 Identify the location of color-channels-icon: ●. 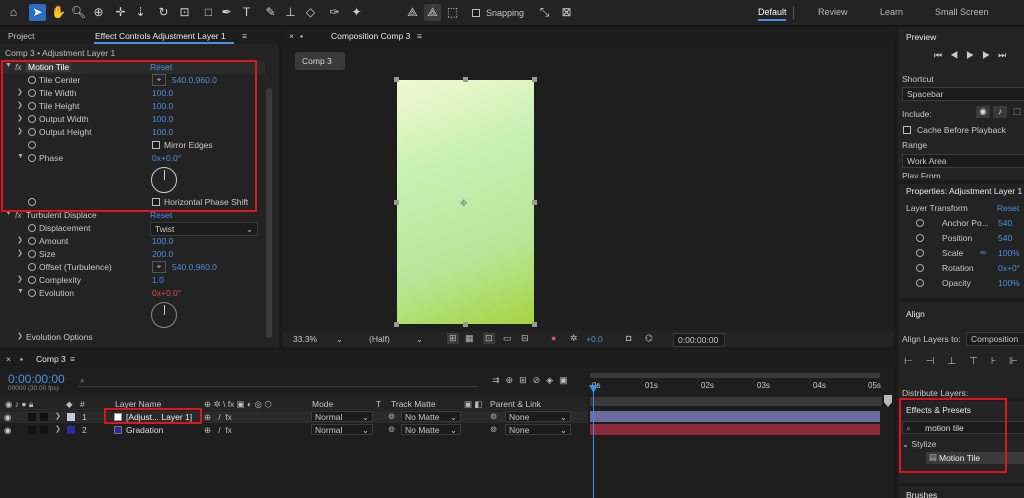
(553, 338).